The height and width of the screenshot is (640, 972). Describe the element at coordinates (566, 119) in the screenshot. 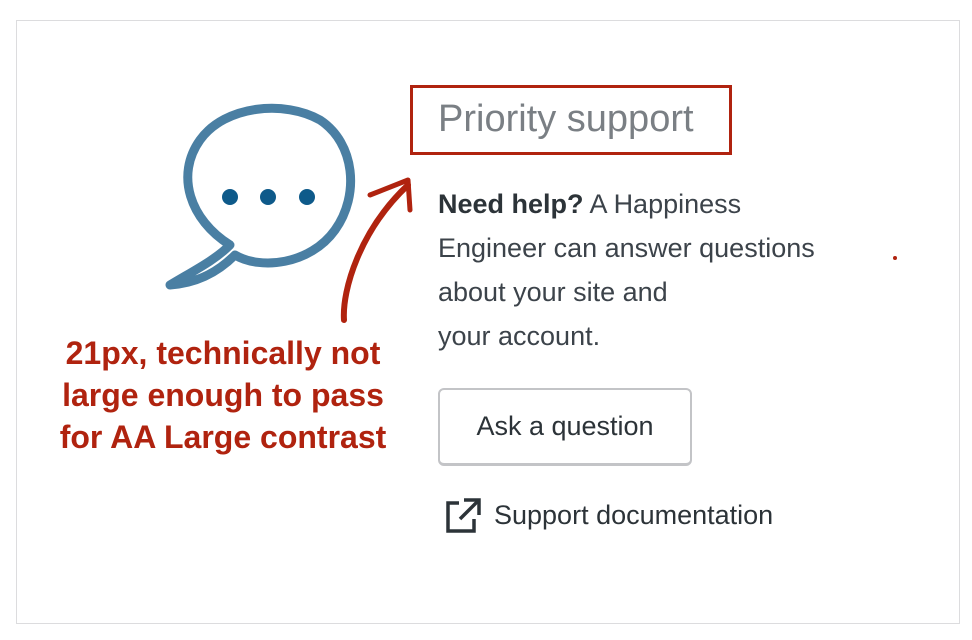

I see `card-title: Priority support` at that location.